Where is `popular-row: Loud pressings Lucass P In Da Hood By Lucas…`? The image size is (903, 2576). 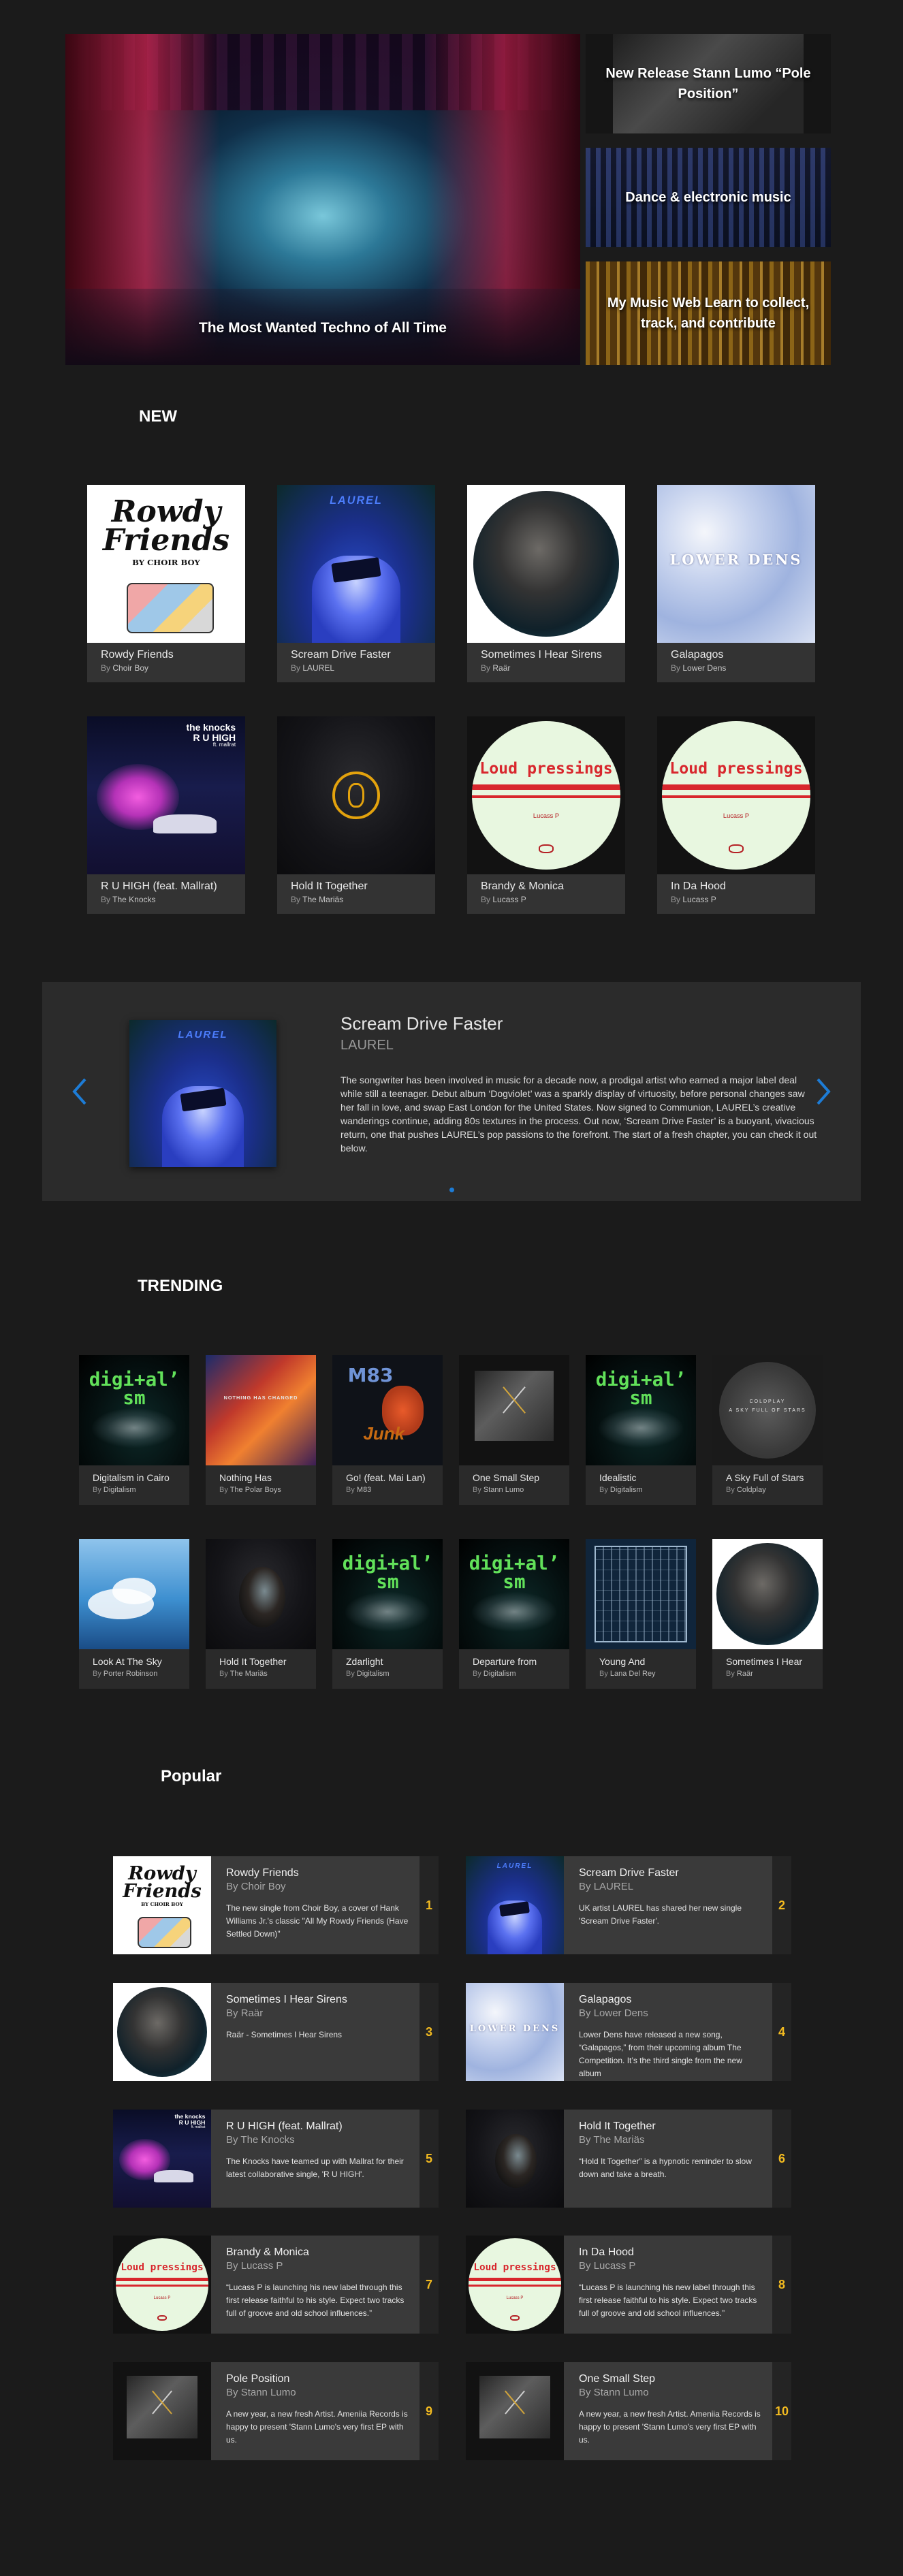
popular-row: Loud pressings Lucass P In Da Hood By Lucas… is located at coordinates (628, 2285).